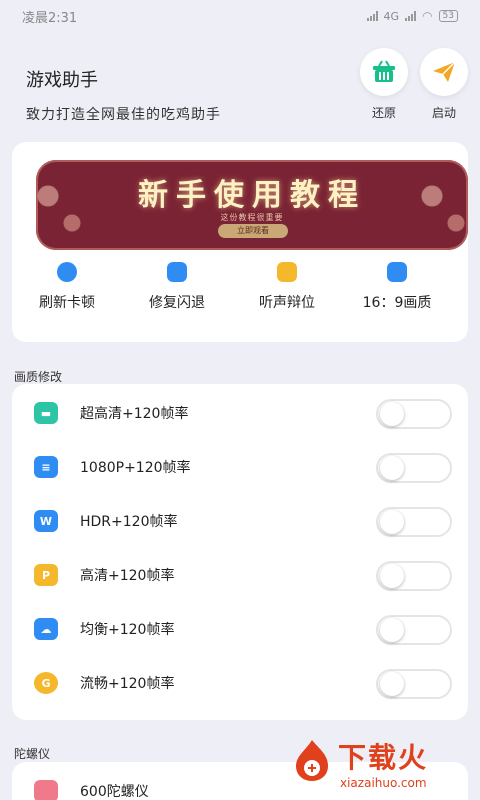 The height and width of the screenshot is (800, 480). What do you see at coordinates (46, 629) in the screenshot?
I see `cloud-icon: ☁` at bounding box center [46, 629].